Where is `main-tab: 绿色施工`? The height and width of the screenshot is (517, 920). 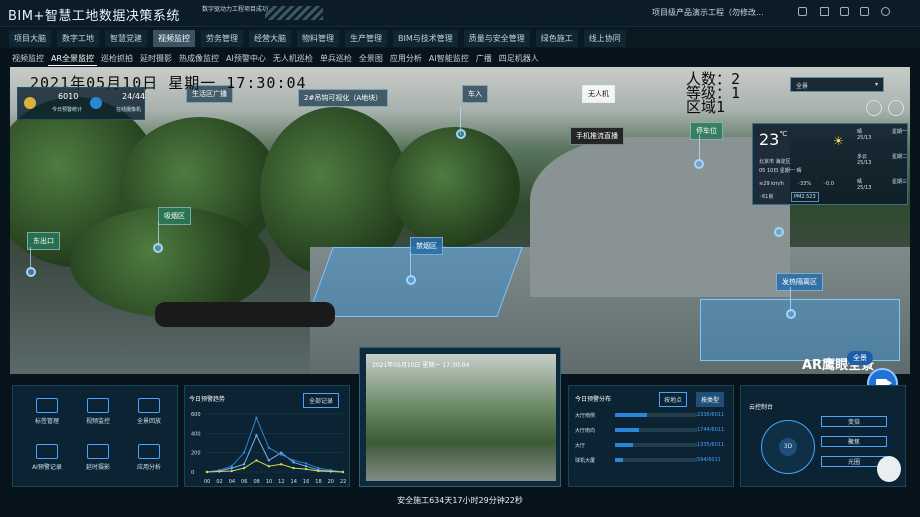 main-tab: 绿色施工 is located at coordinates (556, 38).